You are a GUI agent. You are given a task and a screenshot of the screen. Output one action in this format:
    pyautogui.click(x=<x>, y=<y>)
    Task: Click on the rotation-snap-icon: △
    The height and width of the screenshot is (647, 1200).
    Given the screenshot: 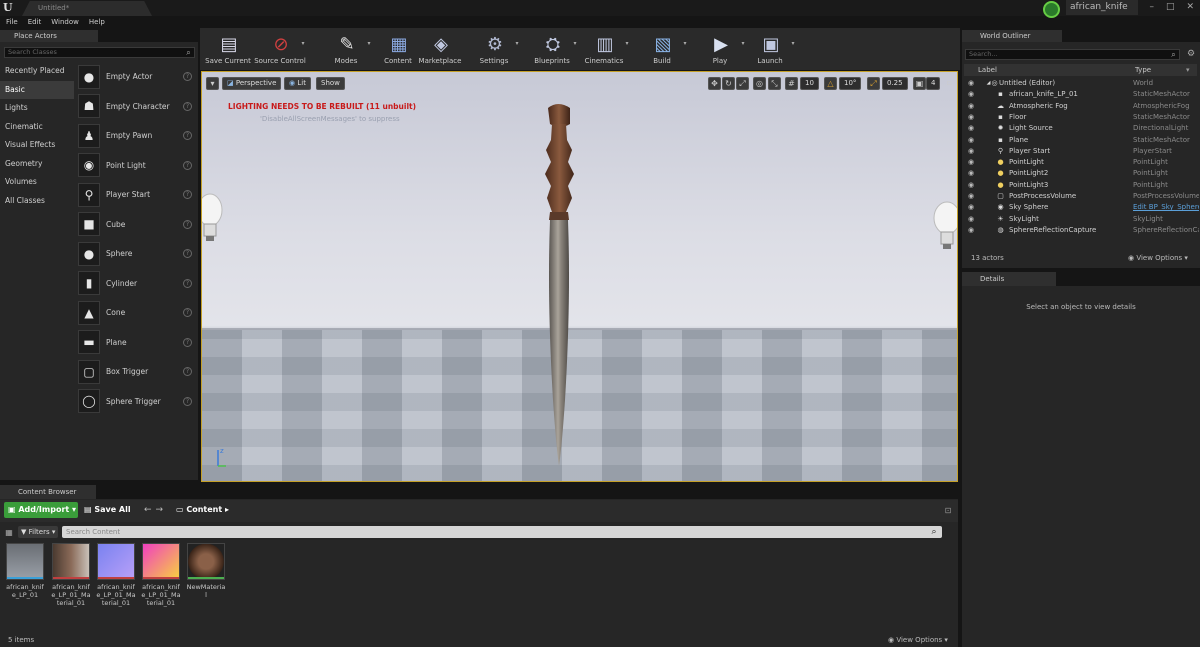 What is the action you would take?
    pyautogui.click(x=830, y=83)
    